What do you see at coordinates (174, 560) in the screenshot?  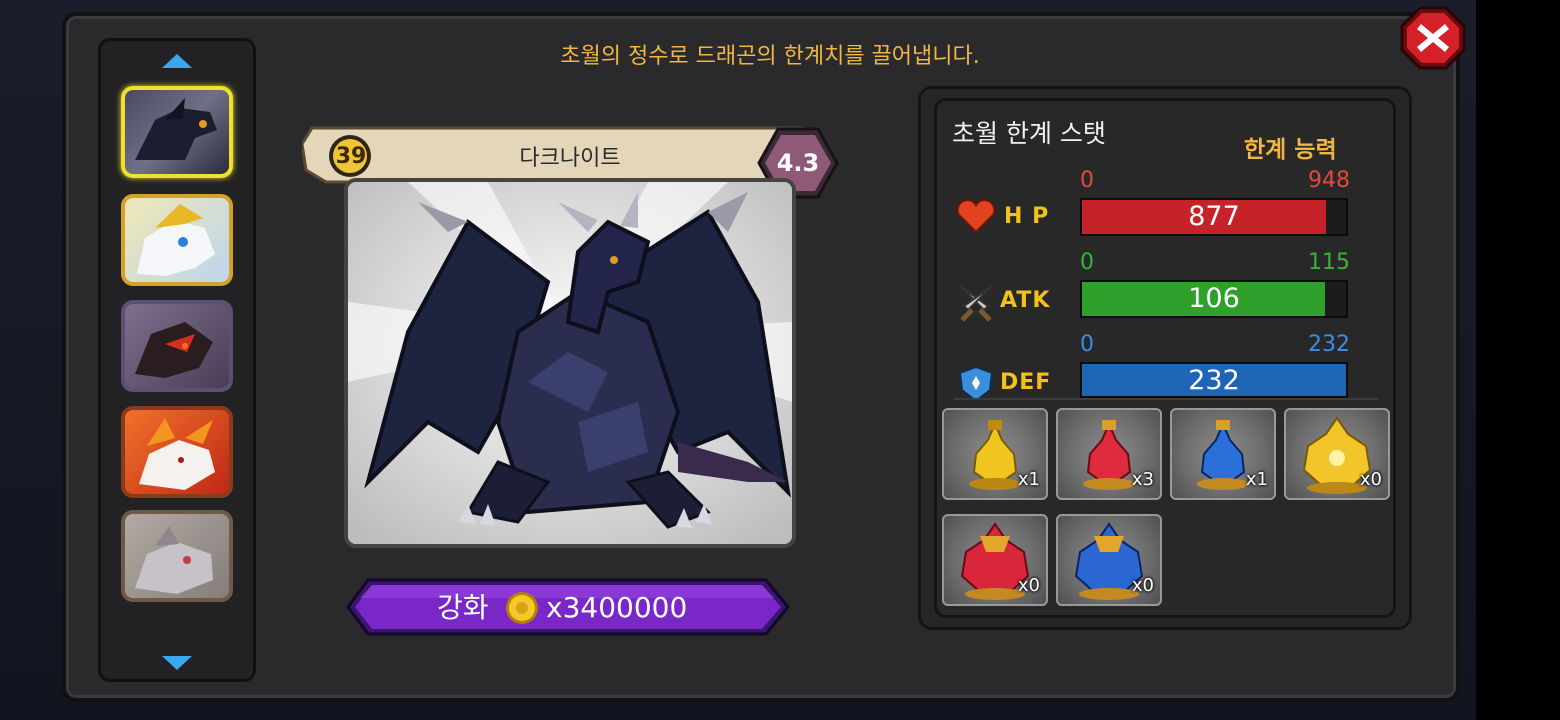 I see `grey-rock-thumb-icon` at bounding box center [174, 560].